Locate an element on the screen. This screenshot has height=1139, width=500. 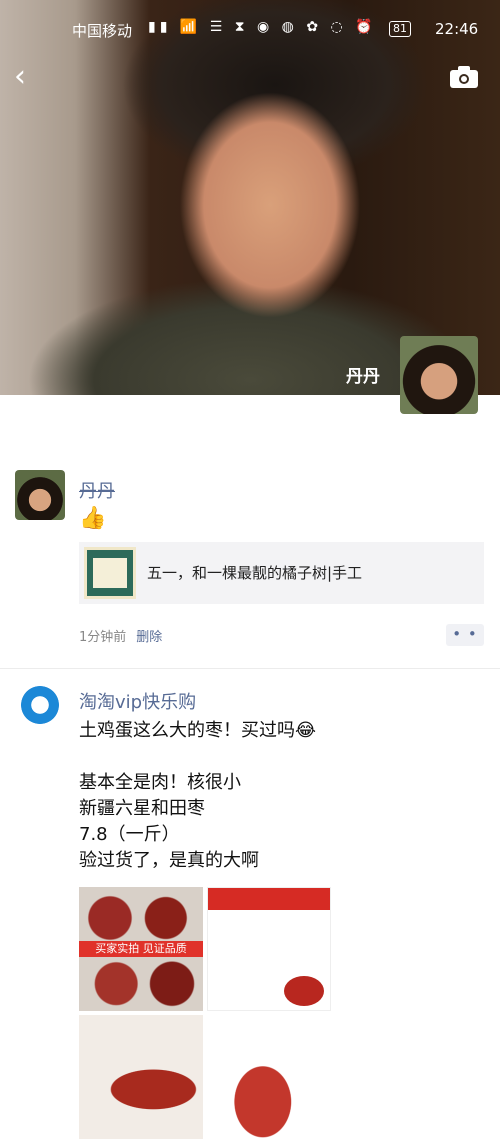
clock: 22:46 is located at coordinates (457, 29).